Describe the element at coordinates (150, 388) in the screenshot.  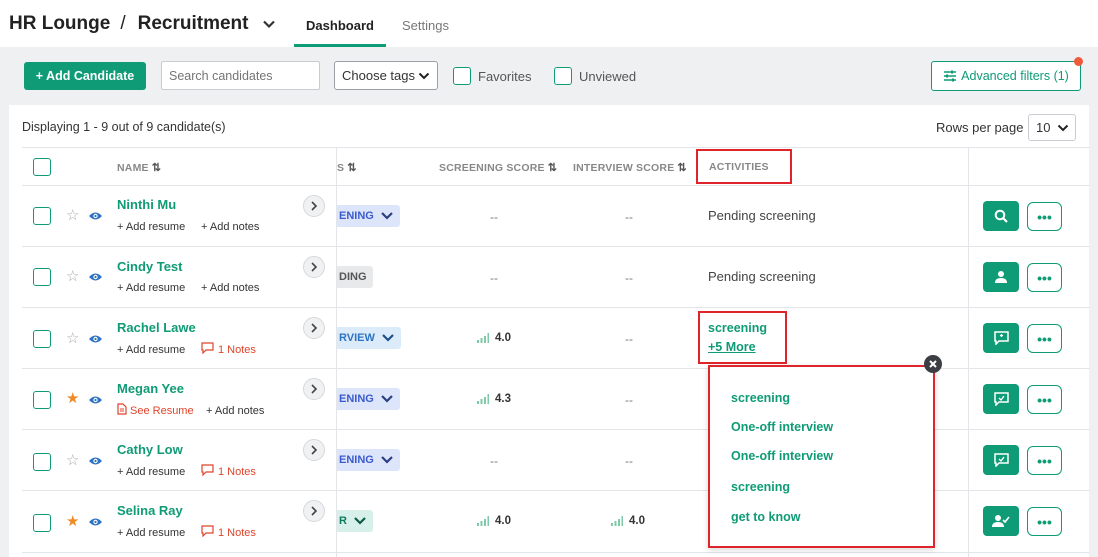
I see `candidate-name: Megan Yee` at that location.